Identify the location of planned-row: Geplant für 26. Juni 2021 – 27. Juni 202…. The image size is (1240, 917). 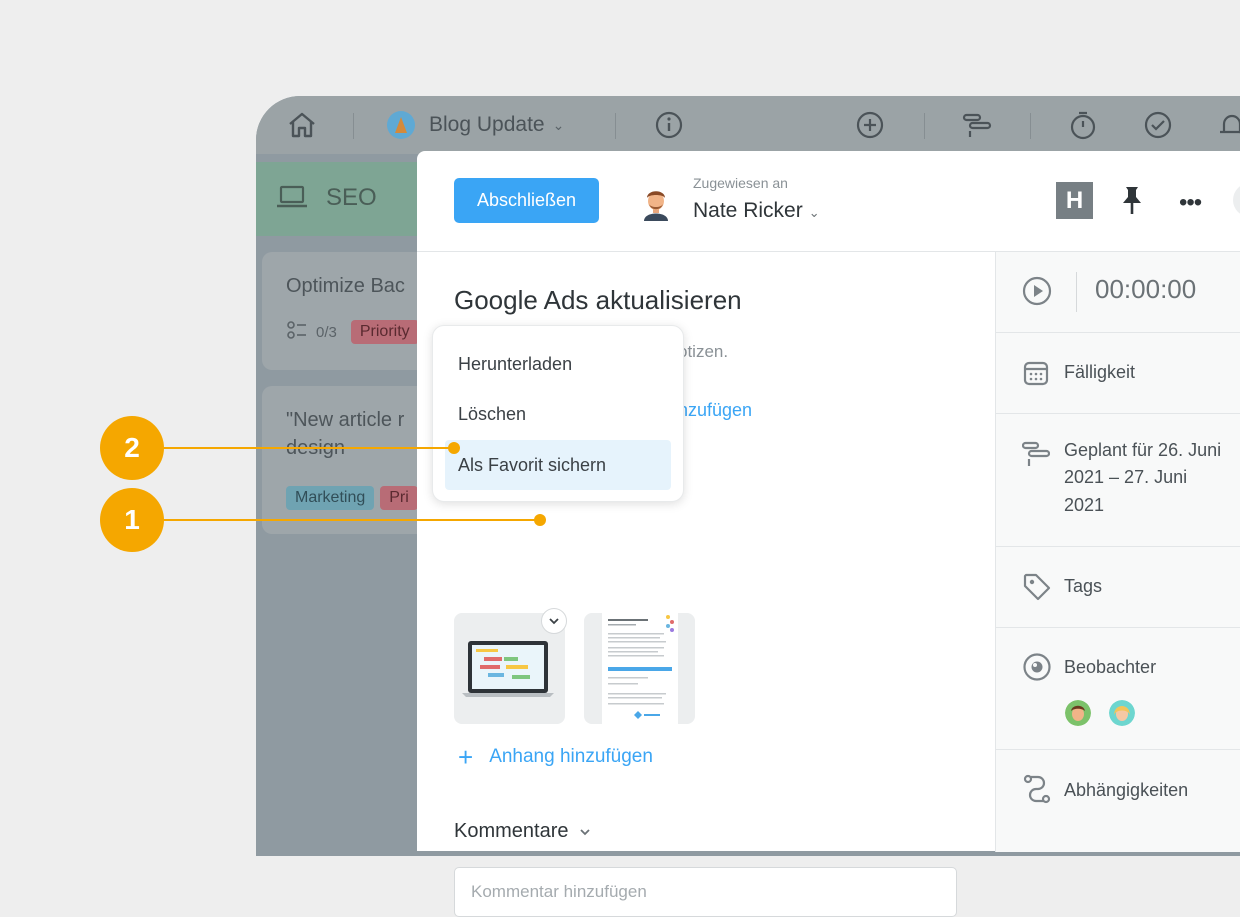
(1118, 480).